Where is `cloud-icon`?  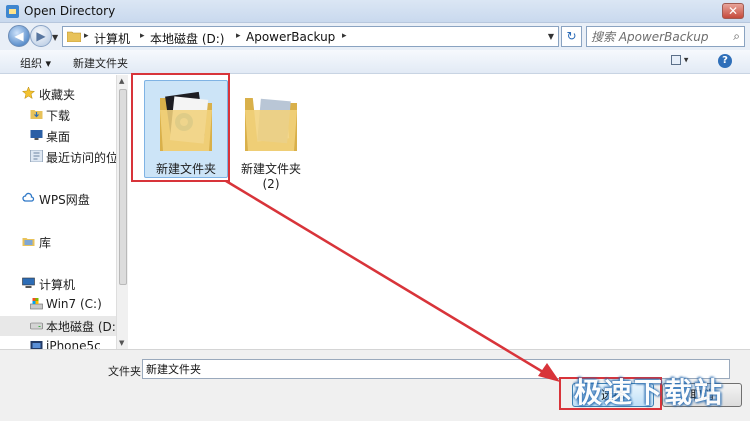
cloud-icon is located at coordinates (28, 197).